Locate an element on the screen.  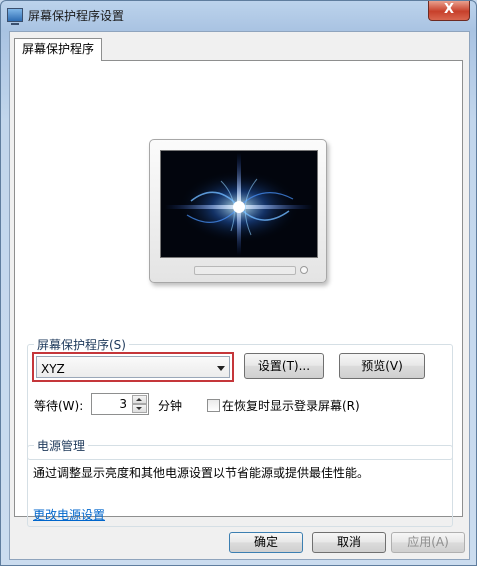
tab-screensaver: 屏幕保护程序 is located at coordinates (58, 49).